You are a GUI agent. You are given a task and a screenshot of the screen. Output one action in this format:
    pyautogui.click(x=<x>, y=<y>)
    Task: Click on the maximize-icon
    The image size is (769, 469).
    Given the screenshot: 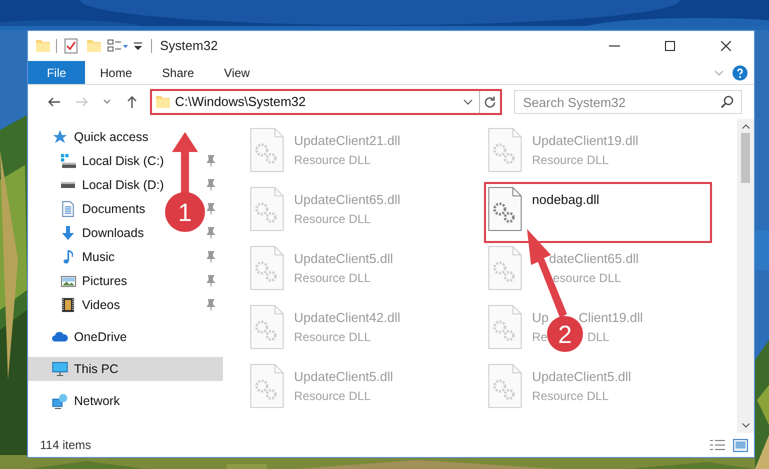 What is the action you would take?
    pyautogui.click(x=670, y=46)
    